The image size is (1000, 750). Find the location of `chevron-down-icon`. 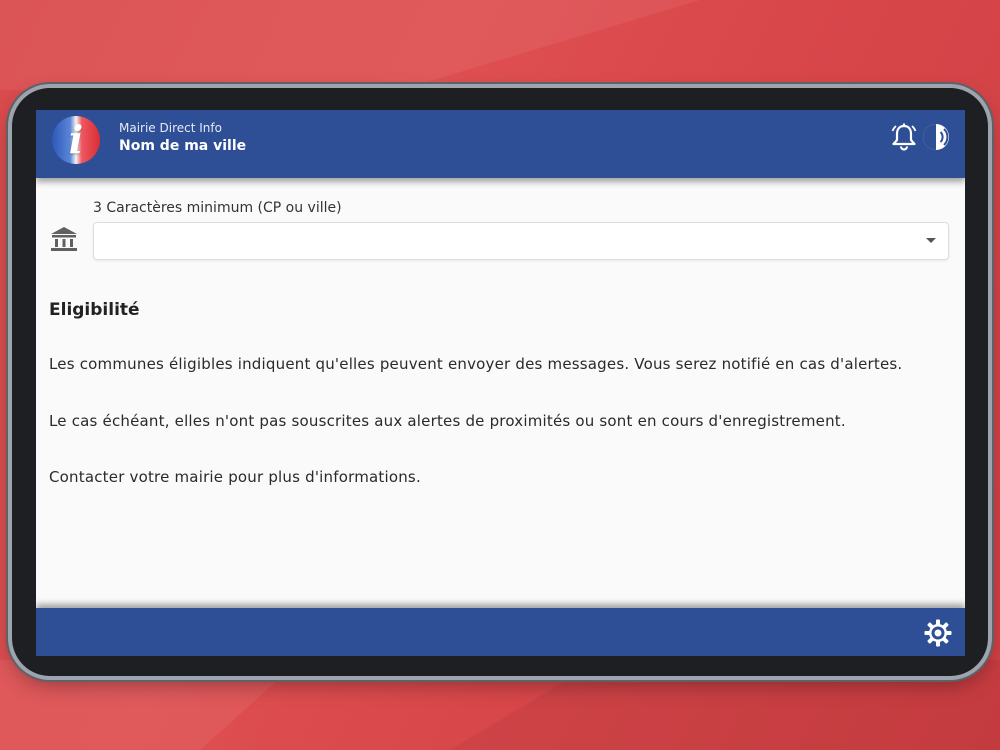

chevron-down-icon is located at coordinates (931, 240).